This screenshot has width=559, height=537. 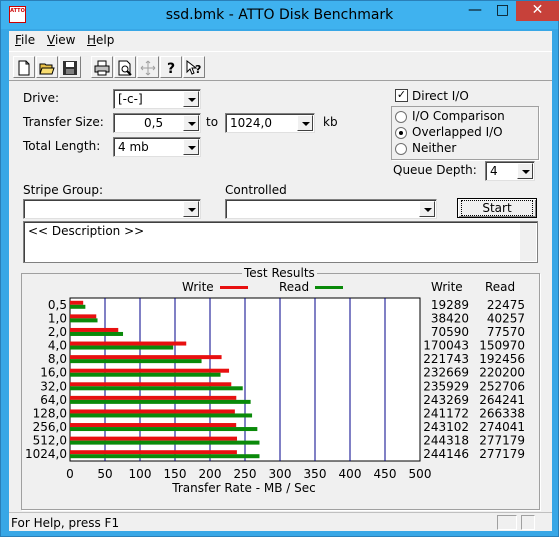 What do you see at coordinates (537, 11) in the screenshot?
I see `close-button: ✕` at bounding box center [537, 11].